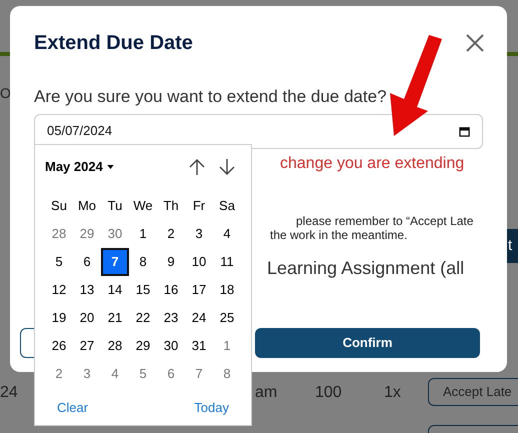 This screenshot has width=518, height=433. Describe the element at coordinates (227, 262) in the screenshot. I see `calendar-day: 11` at that location.